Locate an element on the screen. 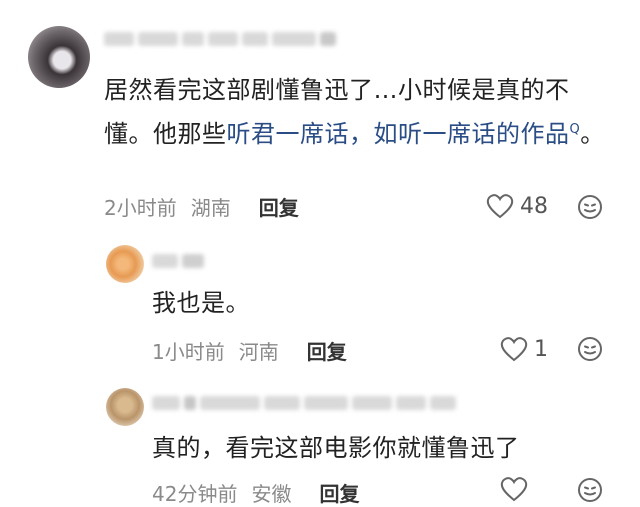 This screenshot has width=640, height=507. like-count: 1 is located at coordinates (541, 349).